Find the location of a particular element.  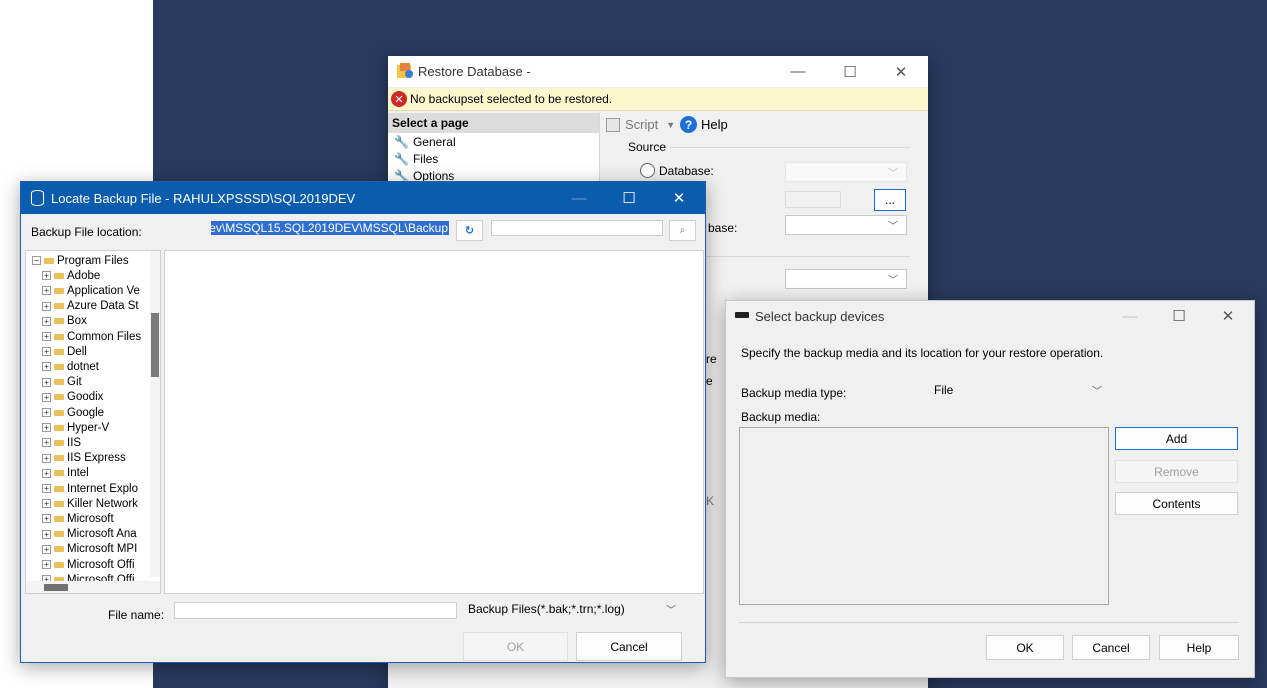

tree-item: + Common Files is located at coordinates (91, 336).